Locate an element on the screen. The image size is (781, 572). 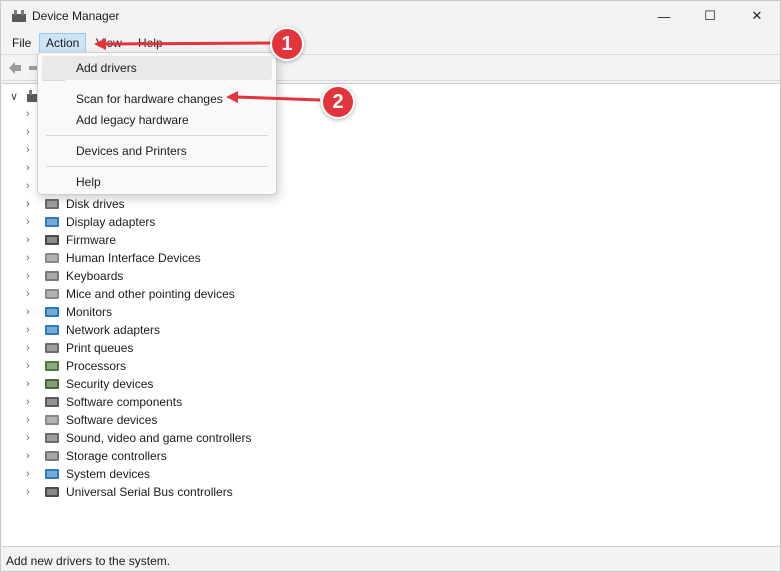
tree-row-label: Monitors is located at coordinates (89, 312).